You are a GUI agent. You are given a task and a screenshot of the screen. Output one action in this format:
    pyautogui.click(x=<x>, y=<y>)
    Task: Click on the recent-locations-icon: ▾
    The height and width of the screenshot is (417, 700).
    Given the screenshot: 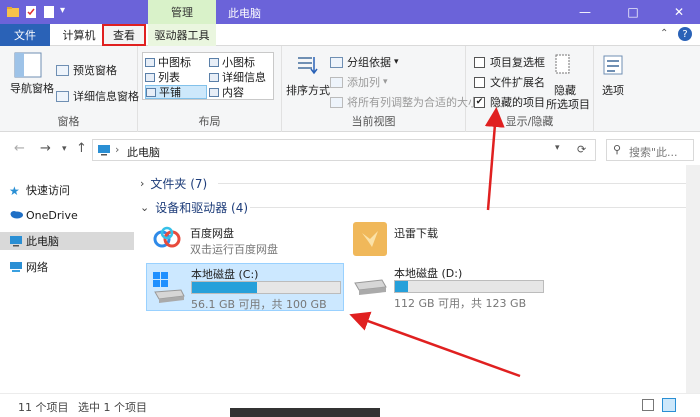 What is the action you would take?
    pyautogui.click(x=64, y=149)
    